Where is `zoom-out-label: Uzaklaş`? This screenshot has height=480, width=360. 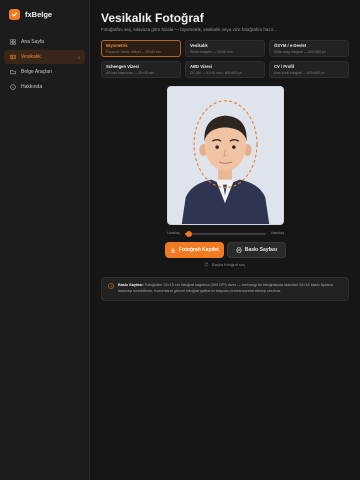
zoom-out-label: Uzaklaş is located at coordinates (173, 233).